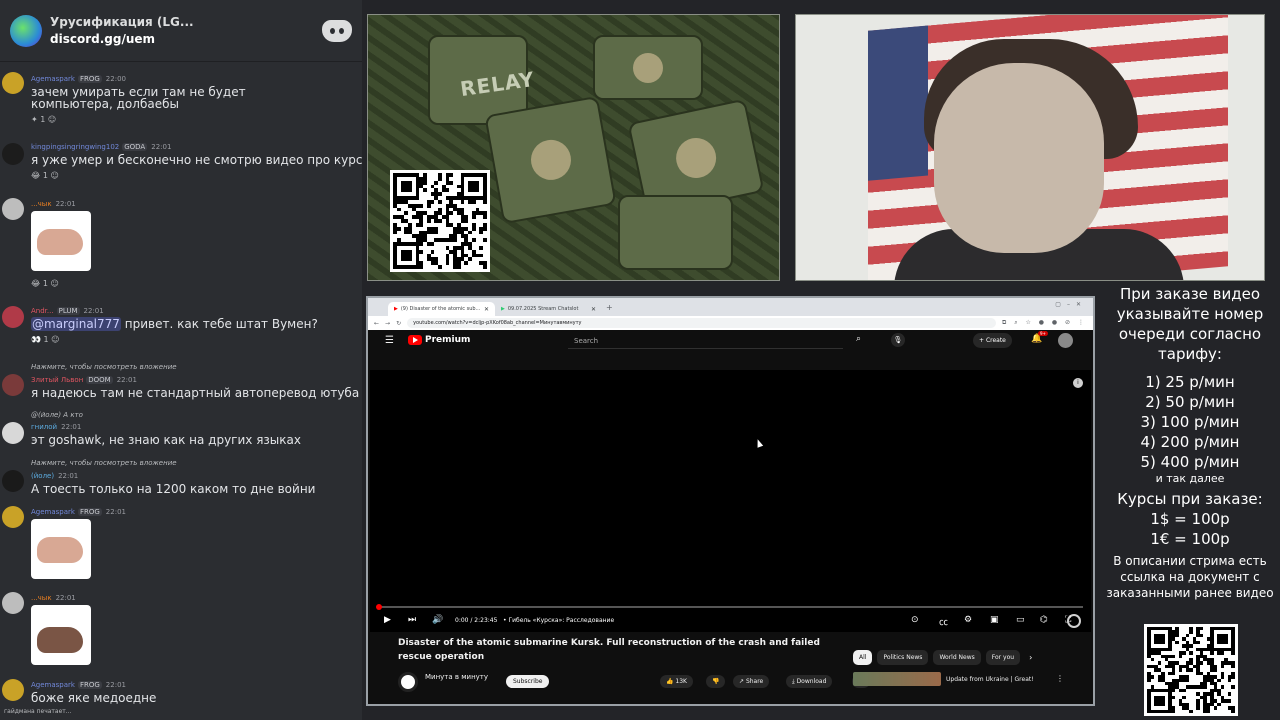  Describe the element at coordinates (412, 620) in the screenshot. I see `next-icon: ⏭` at that location.